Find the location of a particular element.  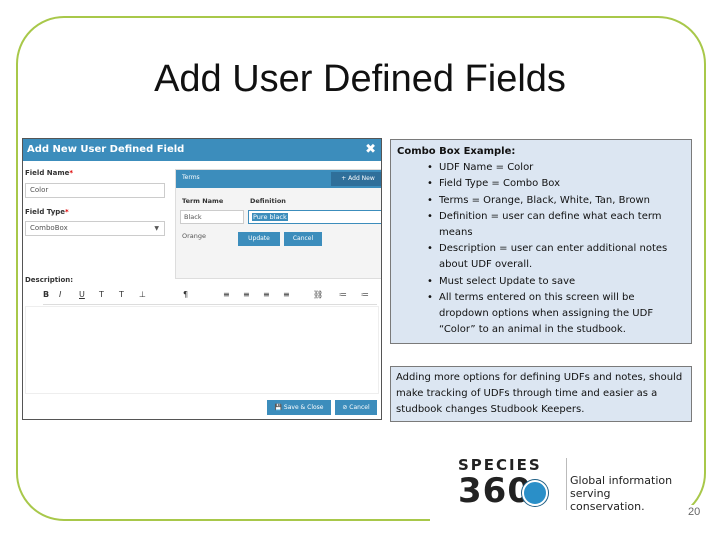

field-type-select: ComboBox ▼ is located at coordinates (95, 228).